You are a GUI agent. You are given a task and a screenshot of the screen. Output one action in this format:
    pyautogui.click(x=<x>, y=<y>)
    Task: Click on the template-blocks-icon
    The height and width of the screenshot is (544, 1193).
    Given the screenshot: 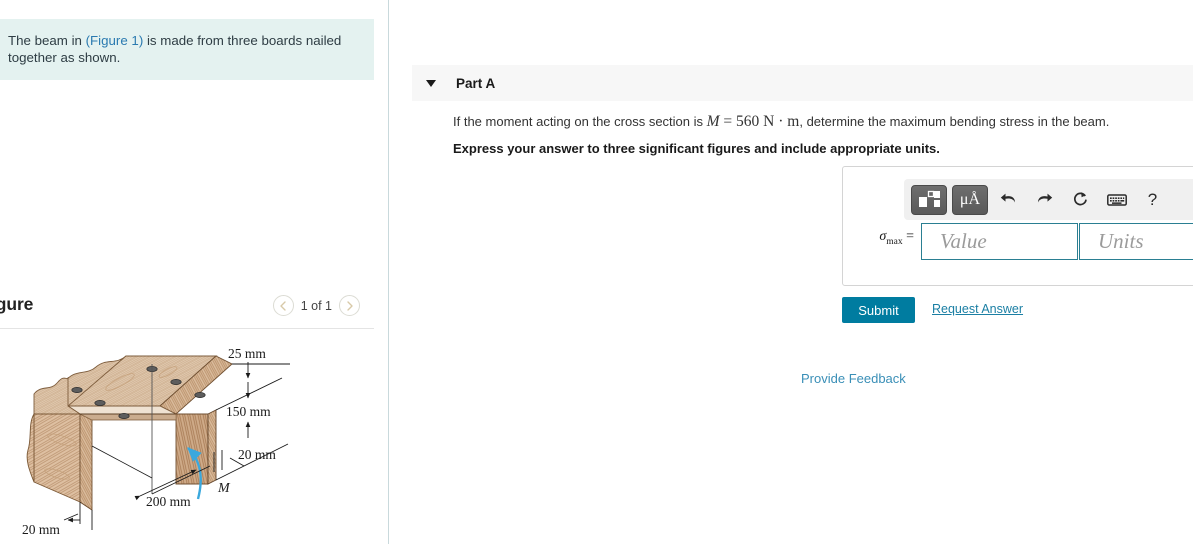 What is the action you would take?
    pyautogui.click(x=929, y=198)
    